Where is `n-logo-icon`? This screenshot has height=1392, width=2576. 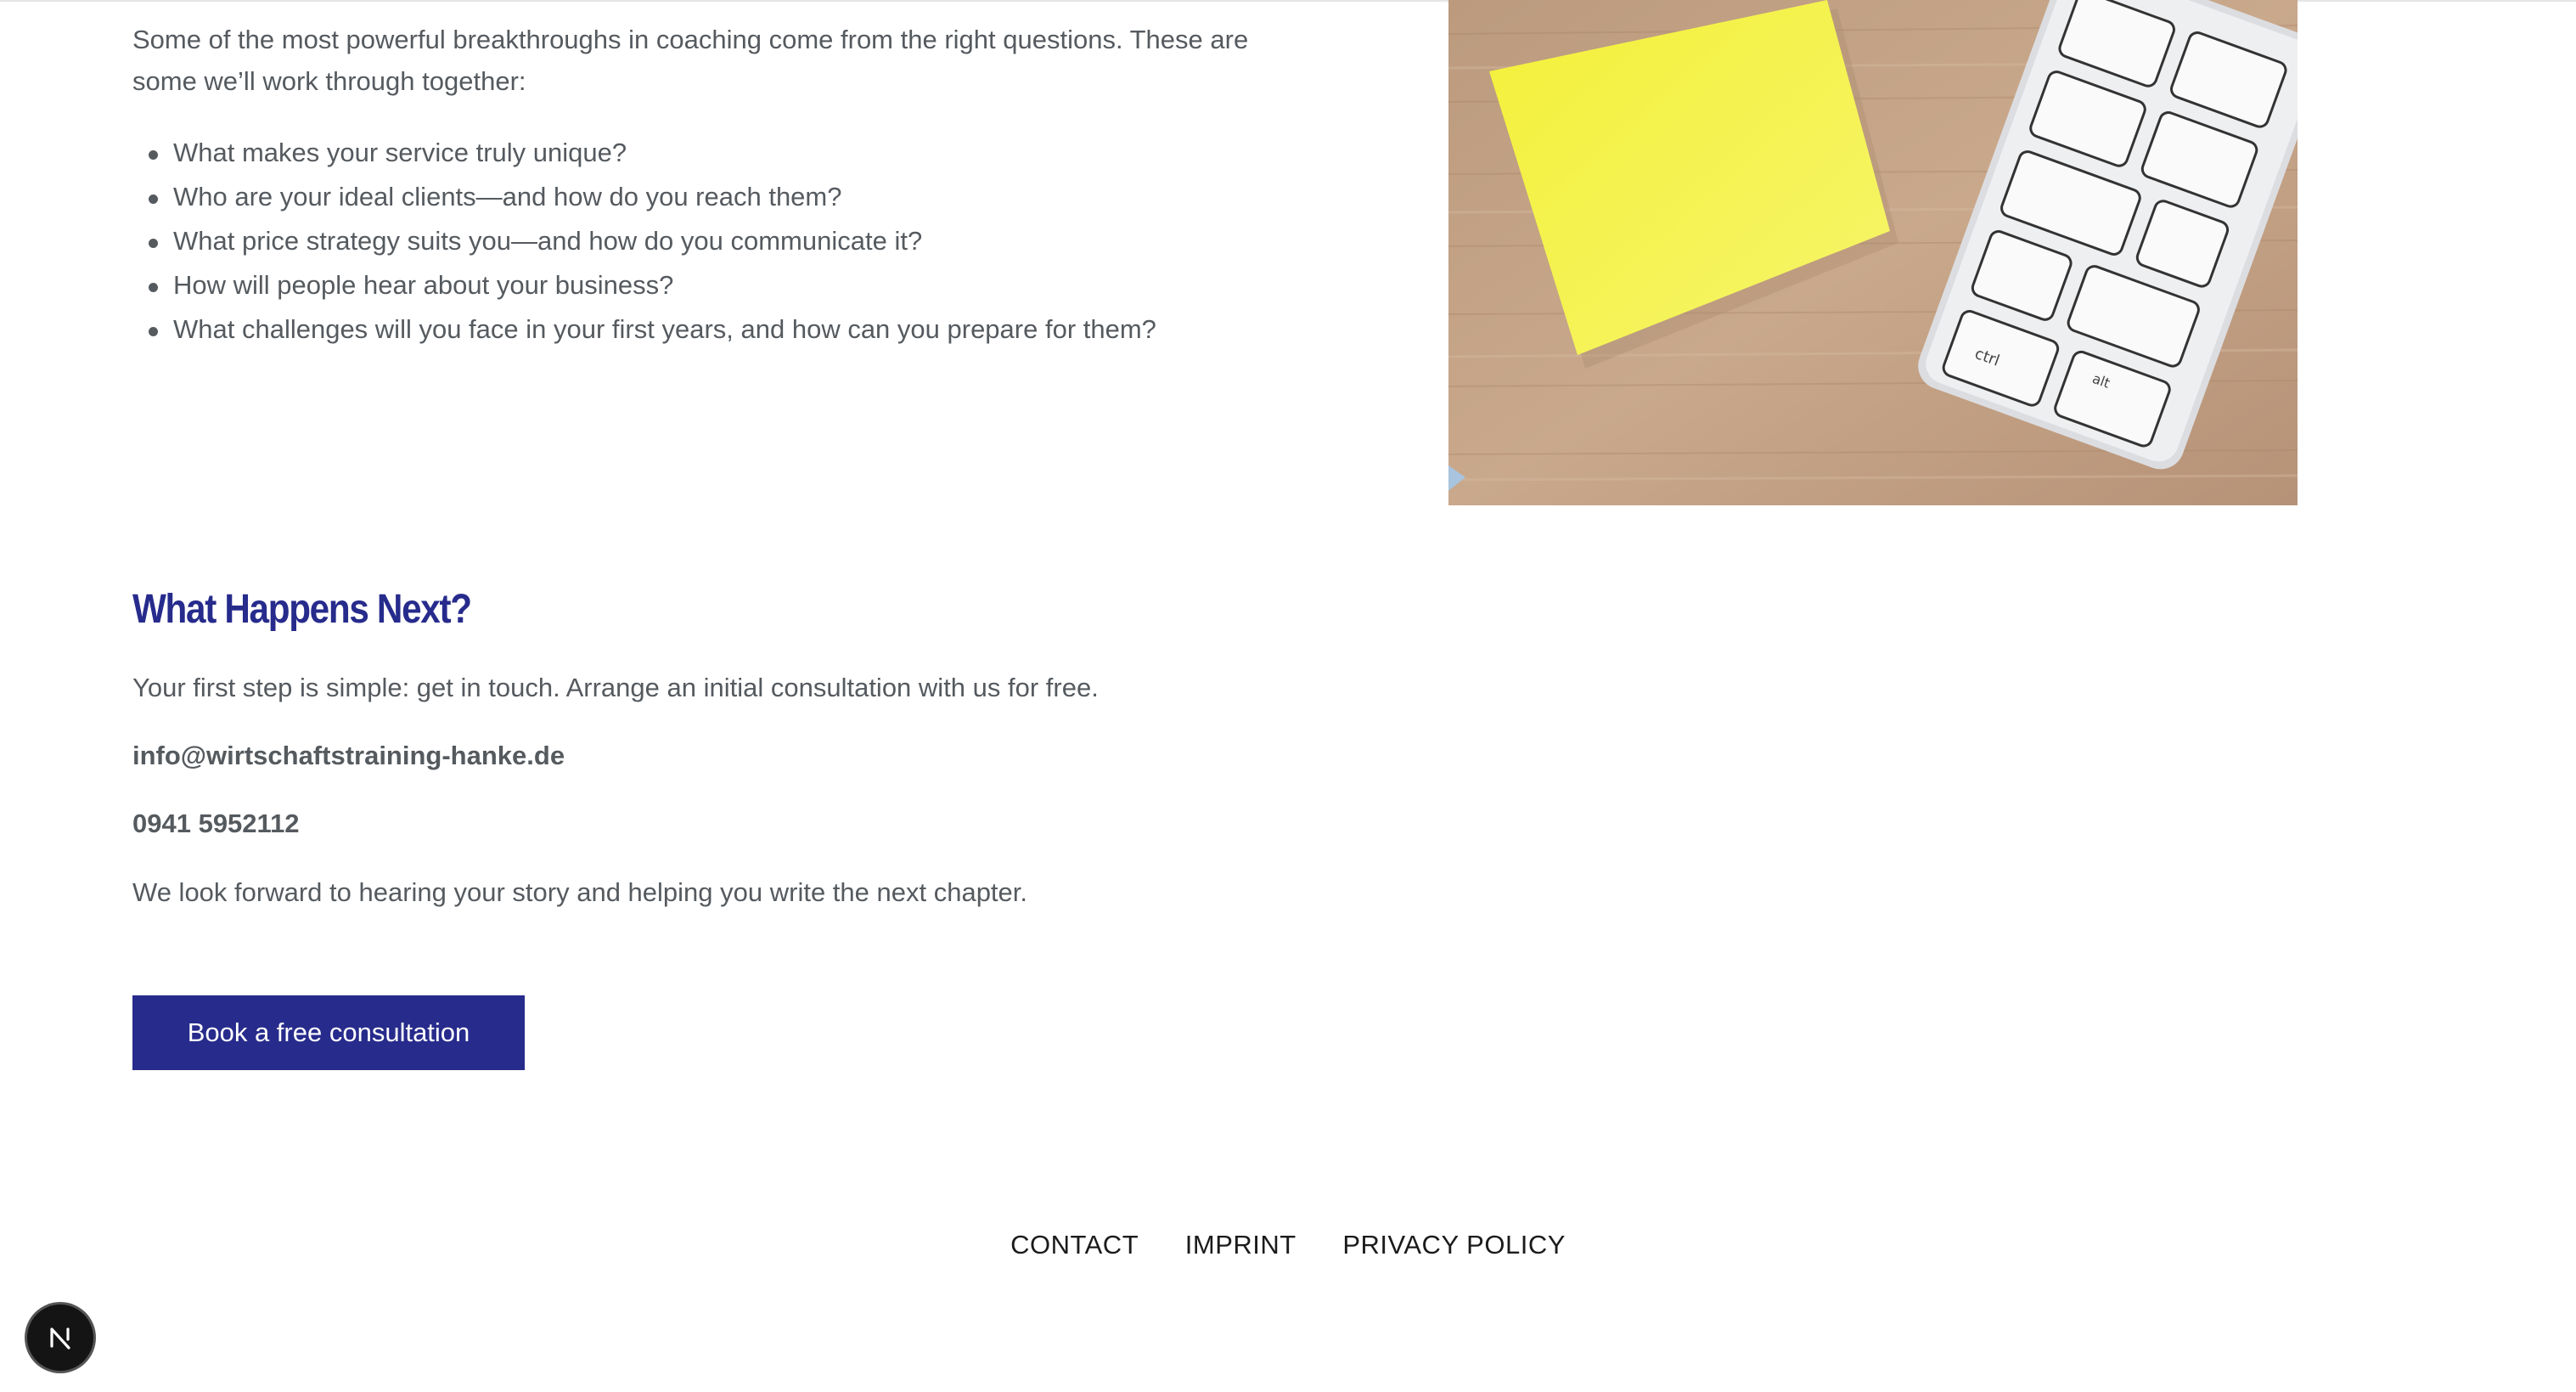 n-logo-icon is located at coordinates (60, 1338).